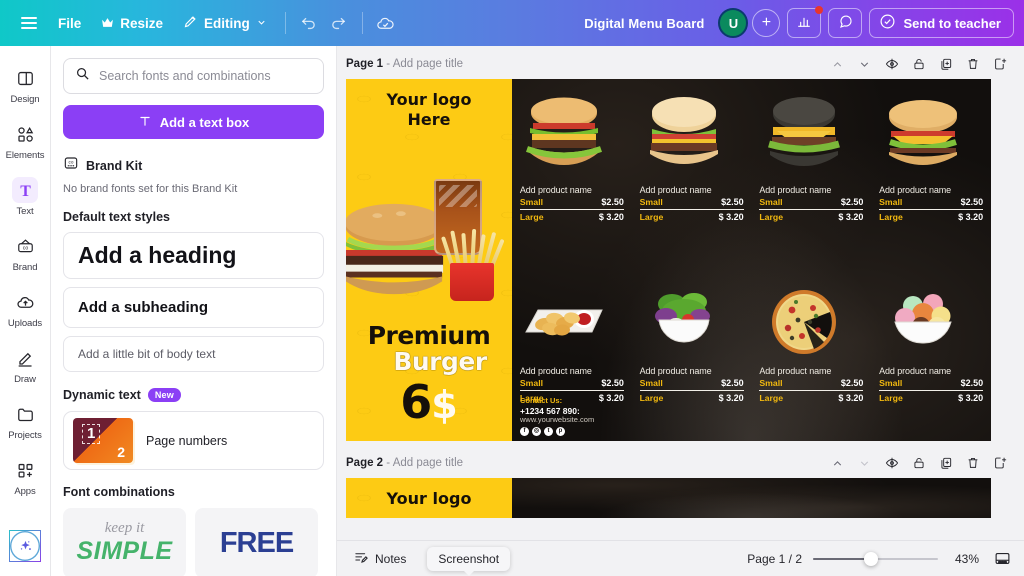  Describe the element at coordinates (918, 64) in the screenshot. I see `lock-page-icon` at that location.